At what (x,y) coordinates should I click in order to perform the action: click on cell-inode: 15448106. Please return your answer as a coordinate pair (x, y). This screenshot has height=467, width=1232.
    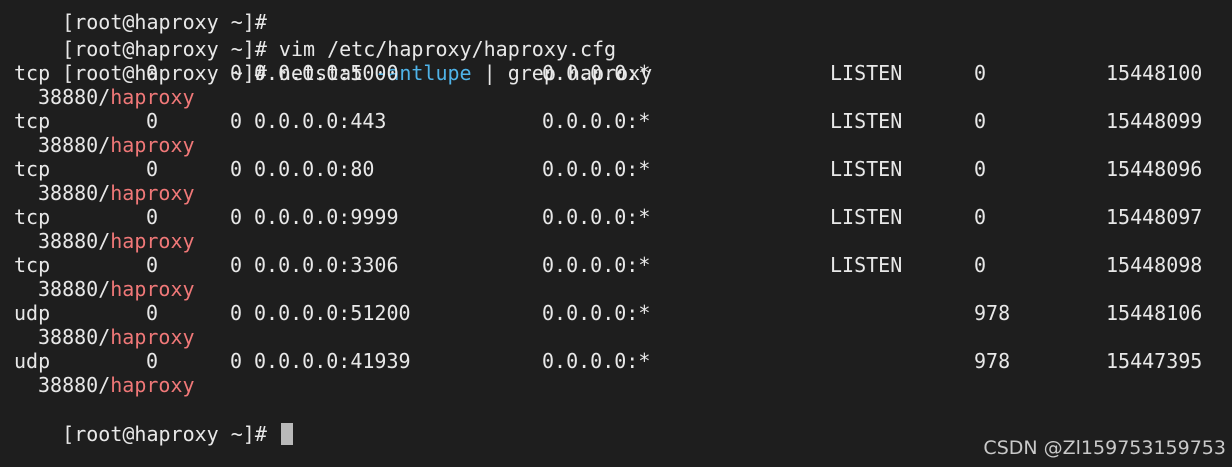
    Looking at the image, I should click on (1154, 313).